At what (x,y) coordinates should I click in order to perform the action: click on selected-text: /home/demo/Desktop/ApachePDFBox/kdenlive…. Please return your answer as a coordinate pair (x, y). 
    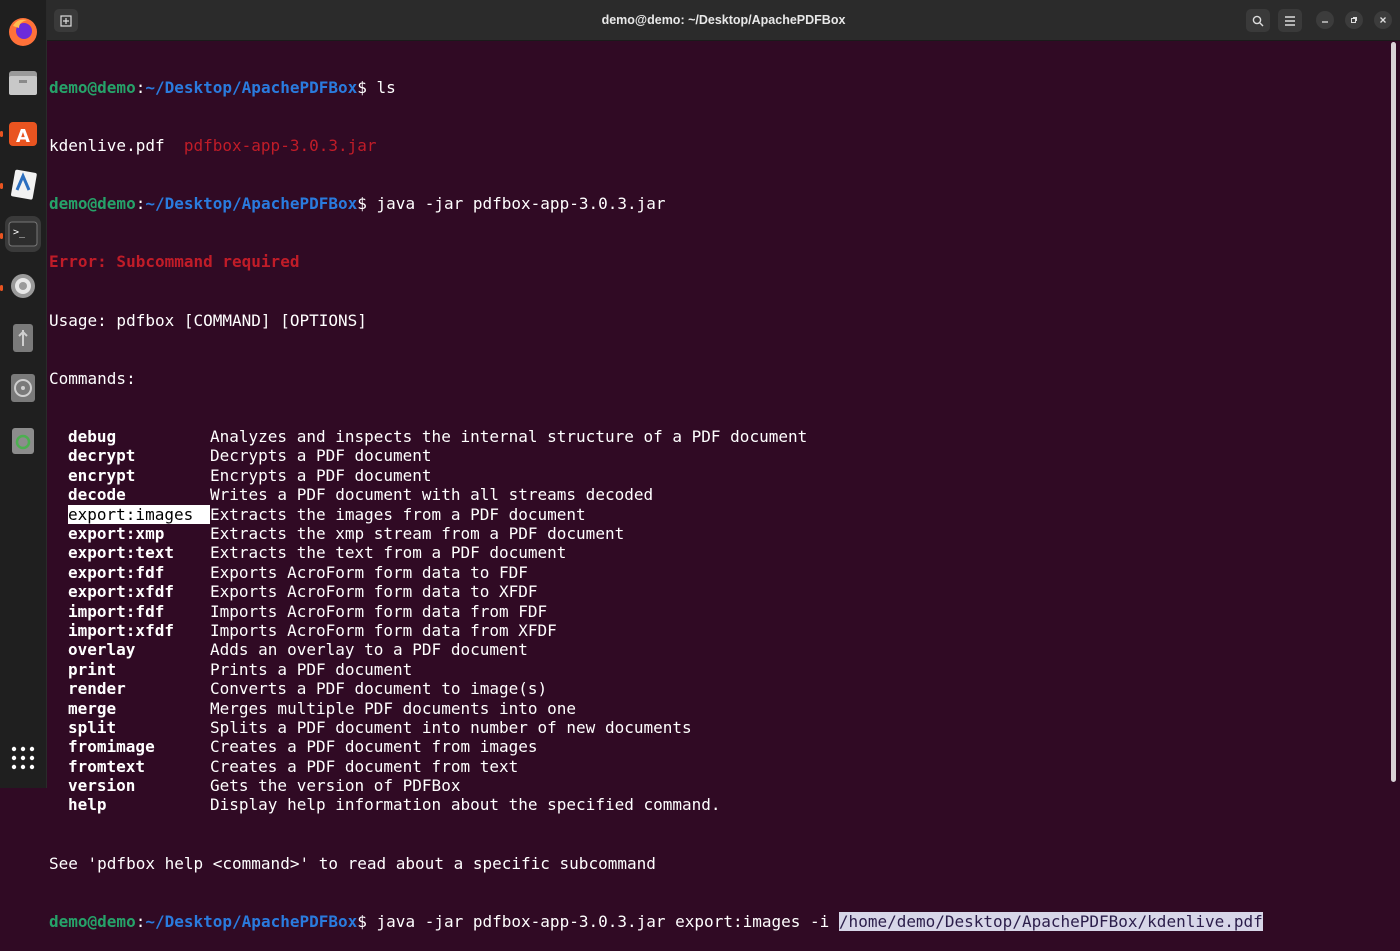
    Looking at the image, I should click on (1050, 921).